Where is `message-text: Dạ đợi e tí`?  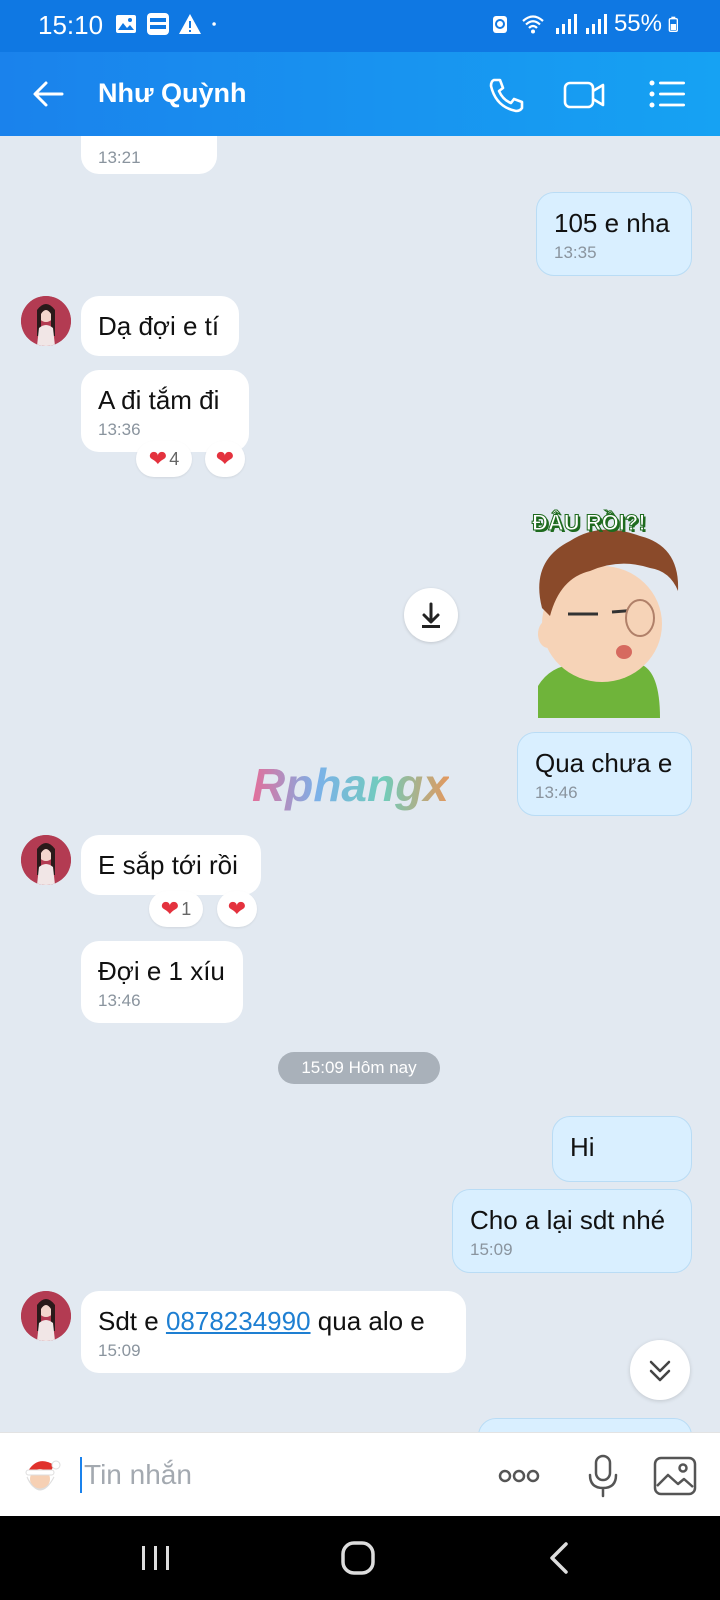
message-text: Dạ đợi e tí is located at coordinates (159, 326).